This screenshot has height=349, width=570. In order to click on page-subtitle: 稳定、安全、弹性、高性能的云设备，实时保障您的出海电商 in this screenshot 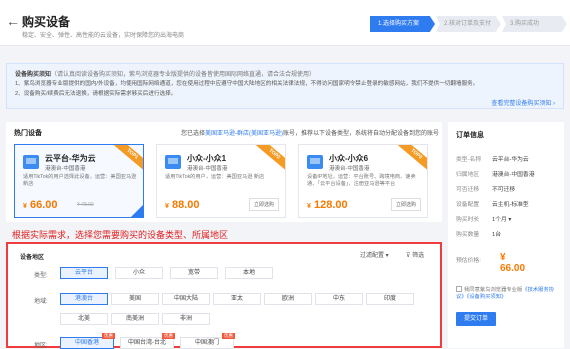, I will do `click(103, 36)`.